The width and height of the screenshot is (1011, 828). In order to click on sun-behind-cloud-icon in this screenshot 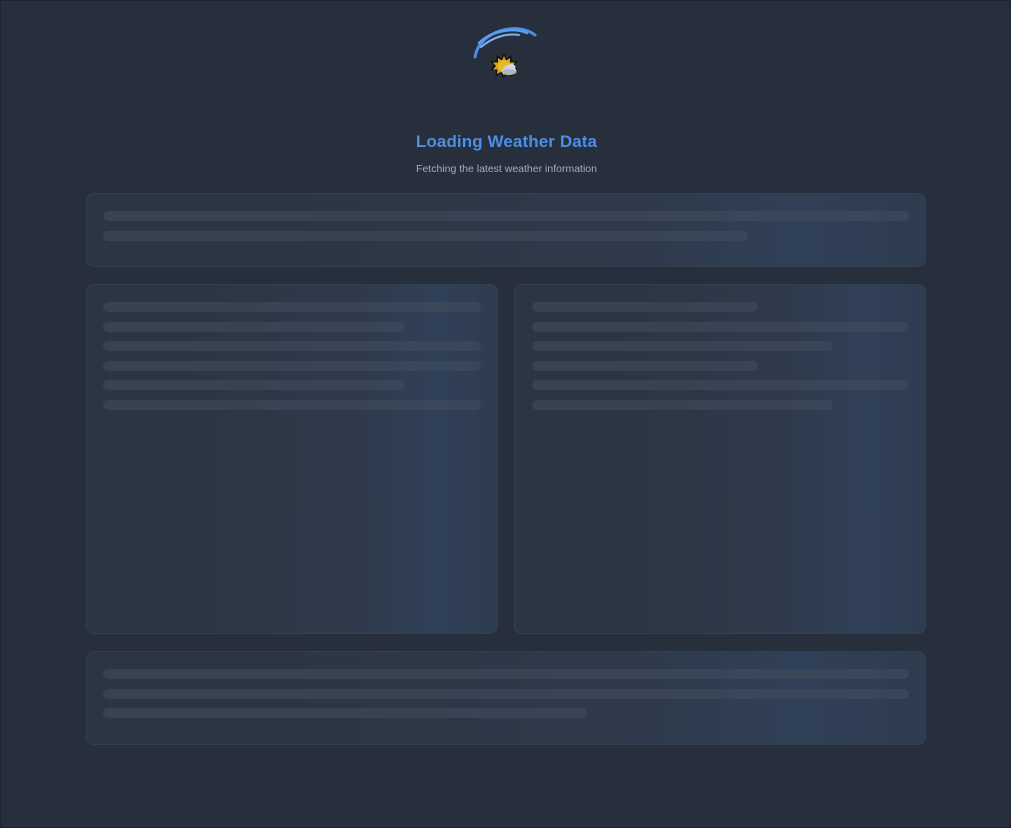, I will do `click(504, 66)`.